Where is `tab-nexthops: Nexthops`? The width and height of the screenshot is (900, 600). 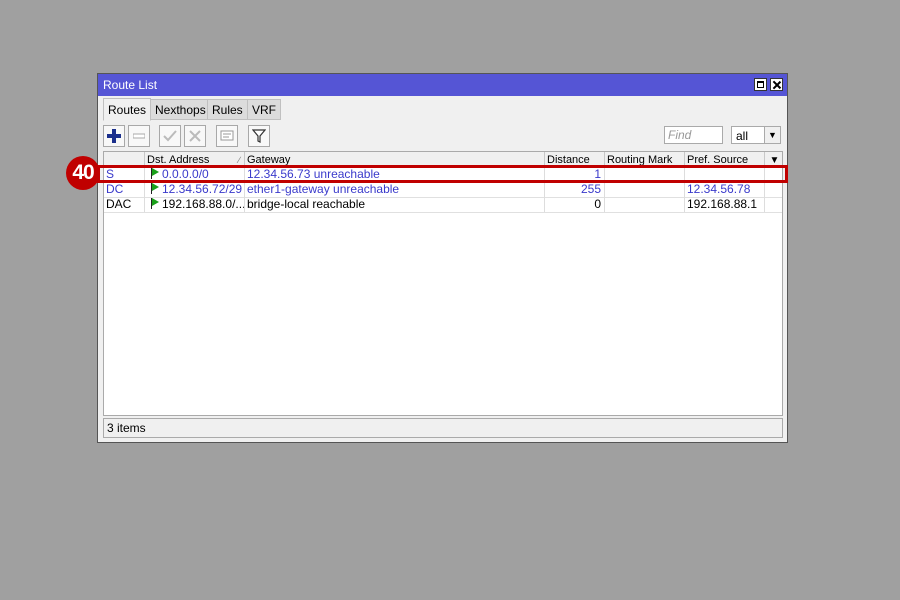
tab-nexthops: Nexthops is located at coordinates (180, 109).